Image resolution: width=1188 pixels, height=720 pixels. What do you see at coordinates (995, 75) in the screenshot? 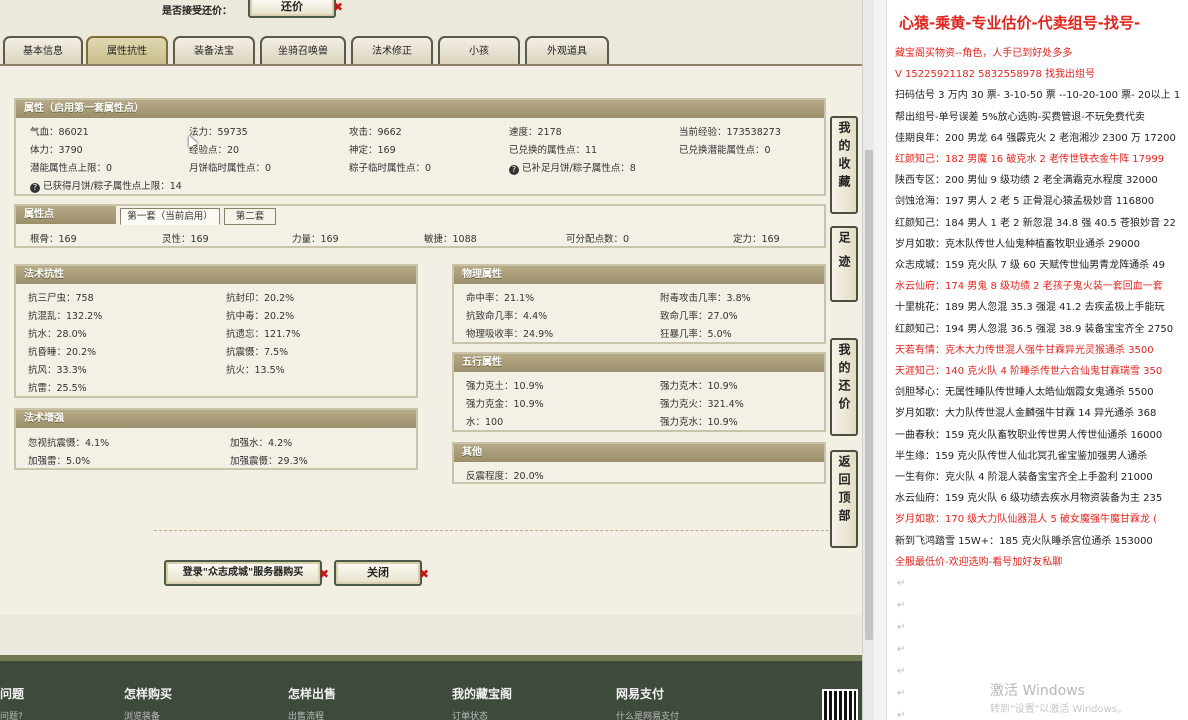
I see `note-line: V 15225921182 5832558978 找我出组号` at bounding box center [995, 75].